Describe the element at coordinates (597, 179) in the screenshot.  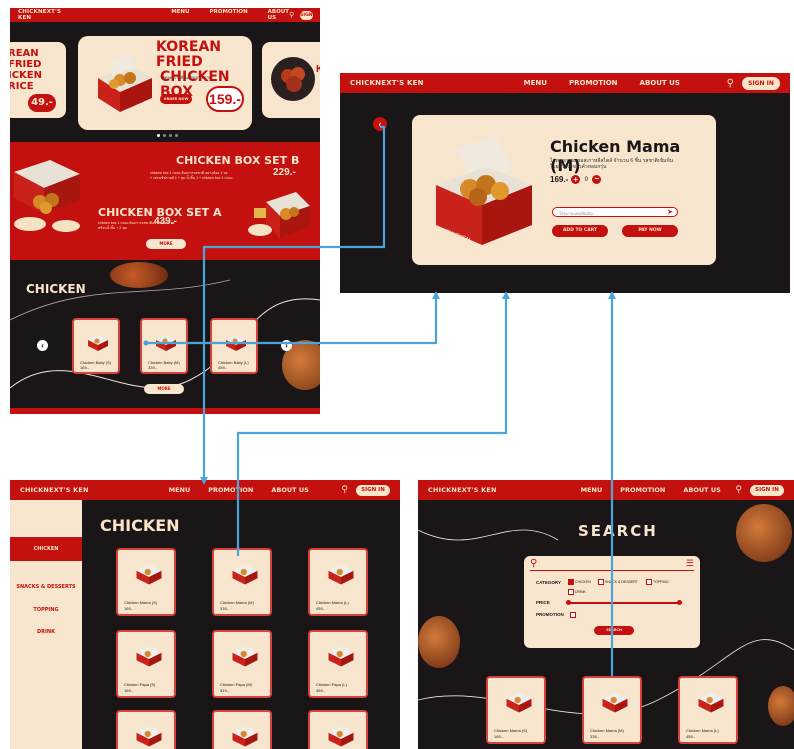
I see `qty-decrease-button: −` at that location.